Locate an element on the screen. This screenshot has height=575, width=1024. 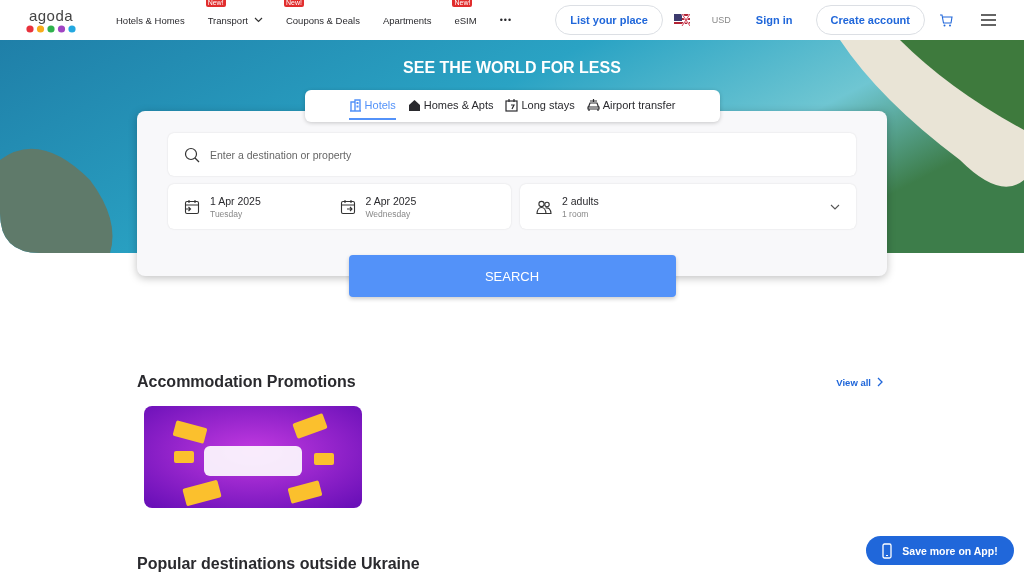
calendar-icon is located at coordinates (512, 105).